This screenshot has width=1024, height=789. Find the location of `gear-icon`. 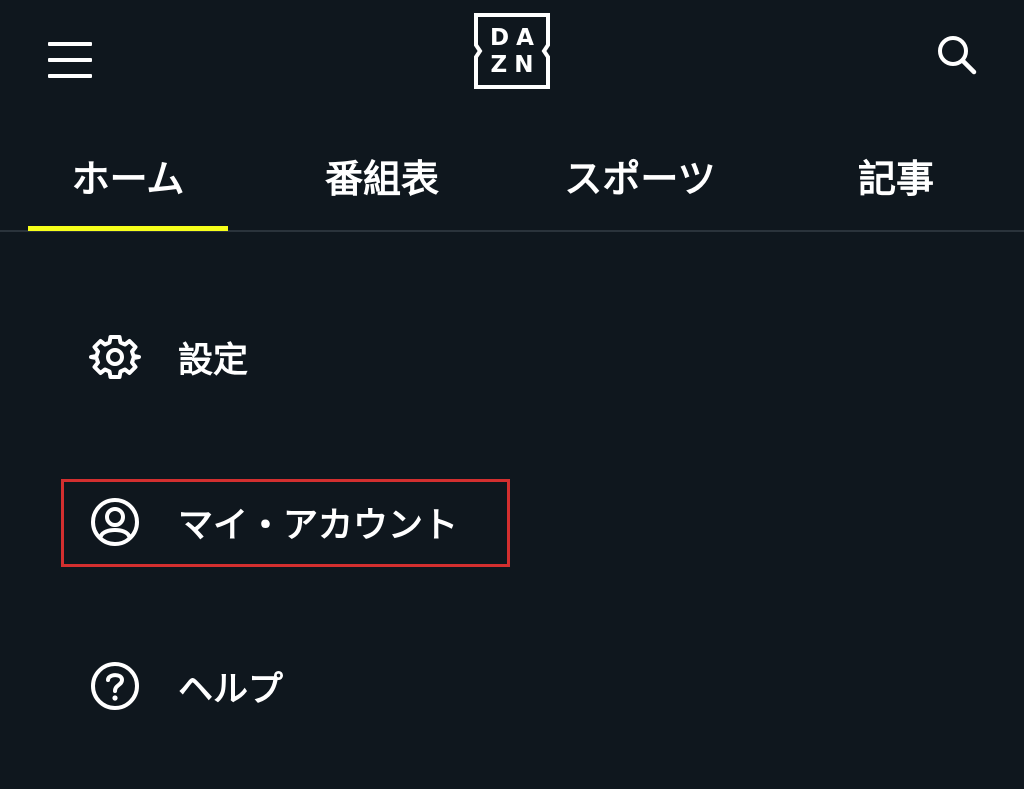

gear-icon is located at coordinates (115, 357).